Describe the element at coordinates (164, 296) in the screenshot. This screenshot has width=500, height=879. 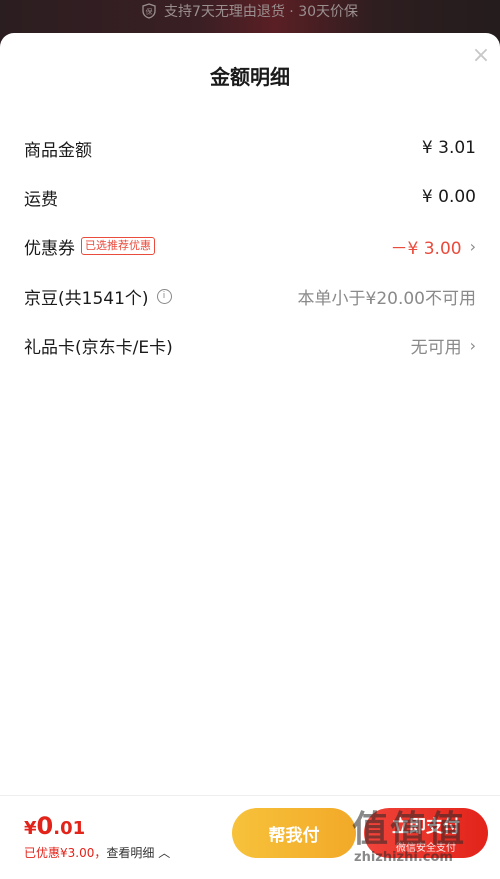
I see `info-icon: i` at that location.